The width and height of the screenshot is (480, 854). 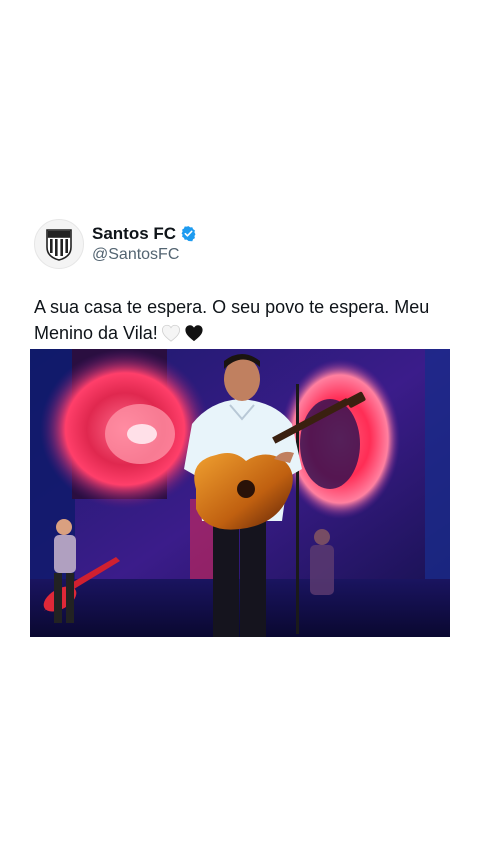 I want to click on avatar, so click(x=59, y=244).